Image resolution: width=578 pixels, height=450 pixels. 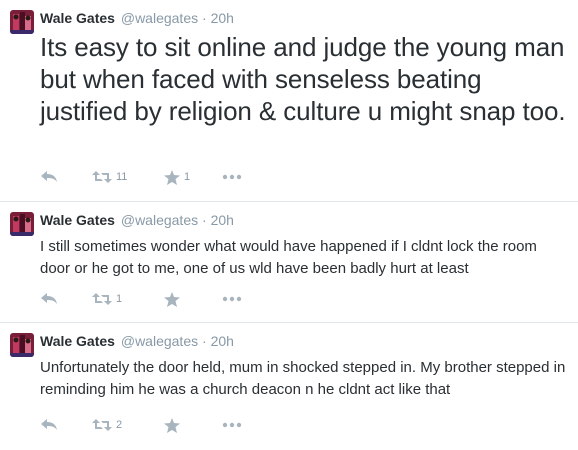 I want to click on retweet-count: 2, so click(x=119, y=425).